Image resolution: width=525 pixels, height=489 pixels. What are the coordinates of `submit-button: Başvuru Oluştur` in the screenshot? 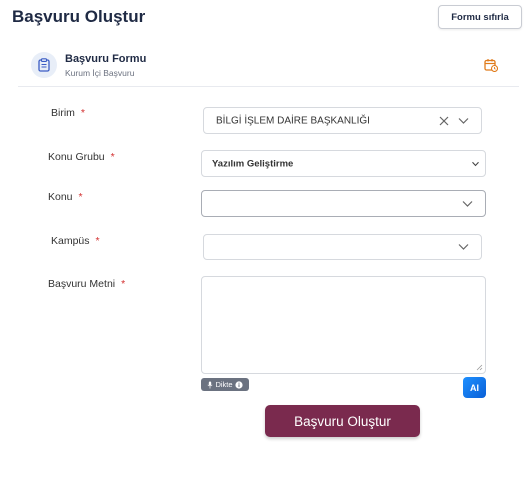 It's located at (342, 421).